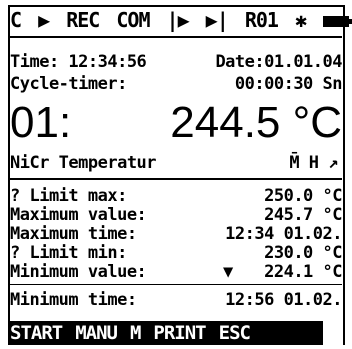 The image size is (352, 349). Describe the element at coordinates (78, 272) in the screenshot. I see `limit-label: Minimum value:` at that location.